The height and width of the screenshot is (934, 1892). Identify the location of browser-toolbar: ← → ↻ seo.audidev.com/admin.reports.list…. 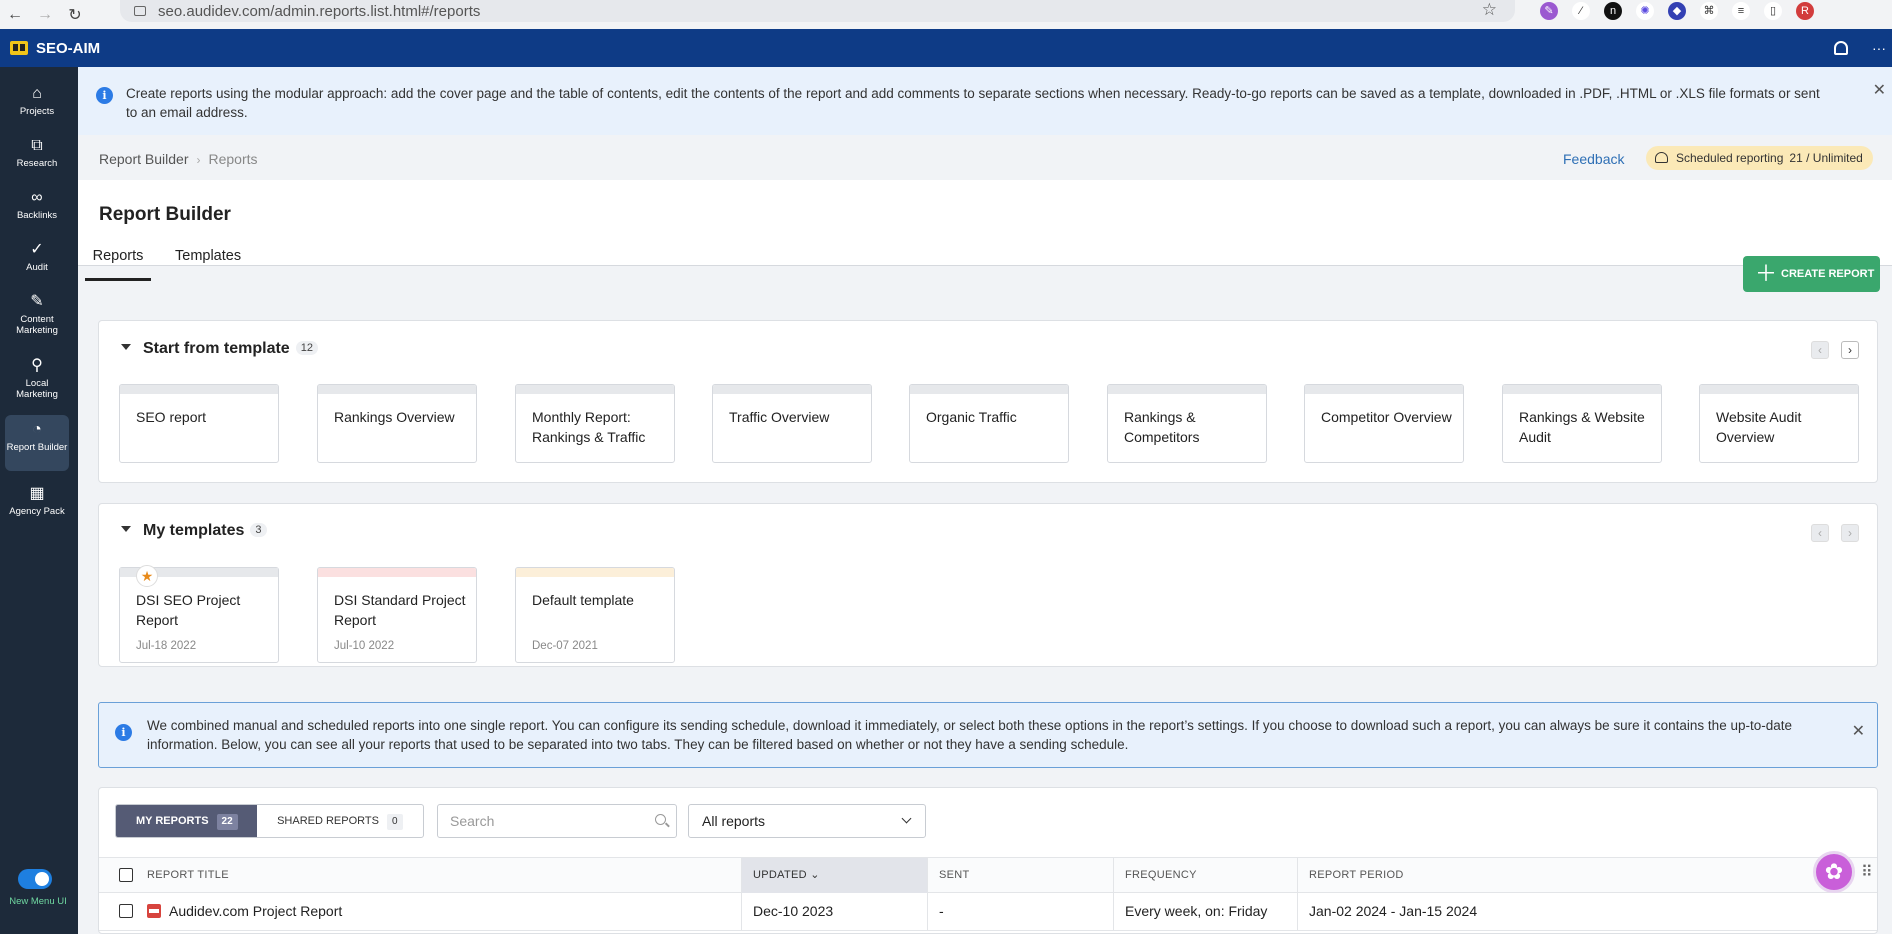
(946, 14).